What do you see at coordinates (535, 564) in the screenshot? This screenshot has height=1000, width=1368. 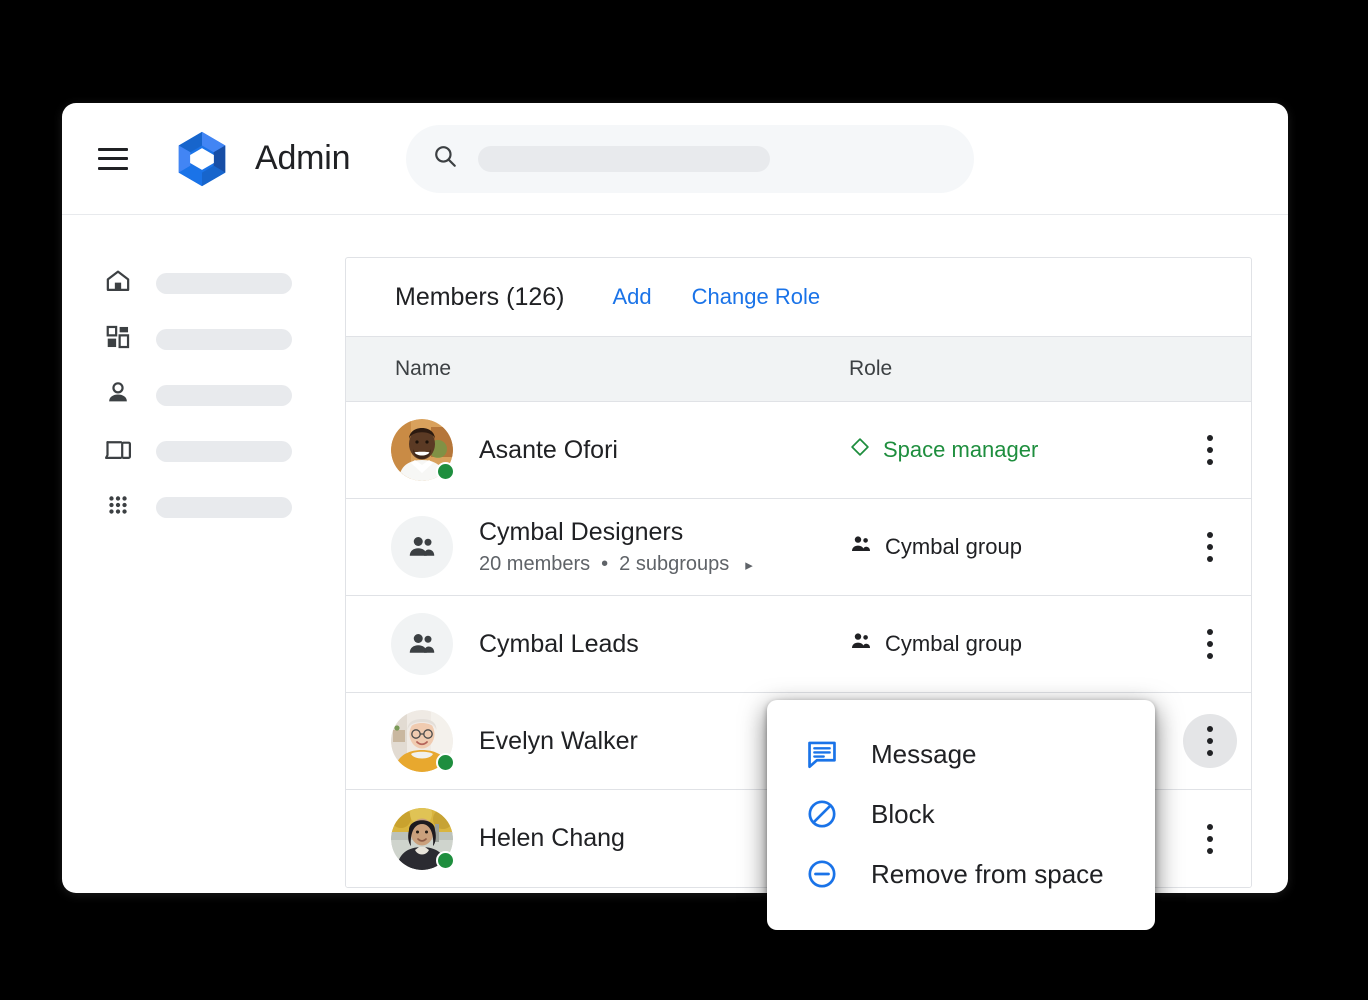 I see `group-member-count: 20 members` at bounding box center [535, 564].